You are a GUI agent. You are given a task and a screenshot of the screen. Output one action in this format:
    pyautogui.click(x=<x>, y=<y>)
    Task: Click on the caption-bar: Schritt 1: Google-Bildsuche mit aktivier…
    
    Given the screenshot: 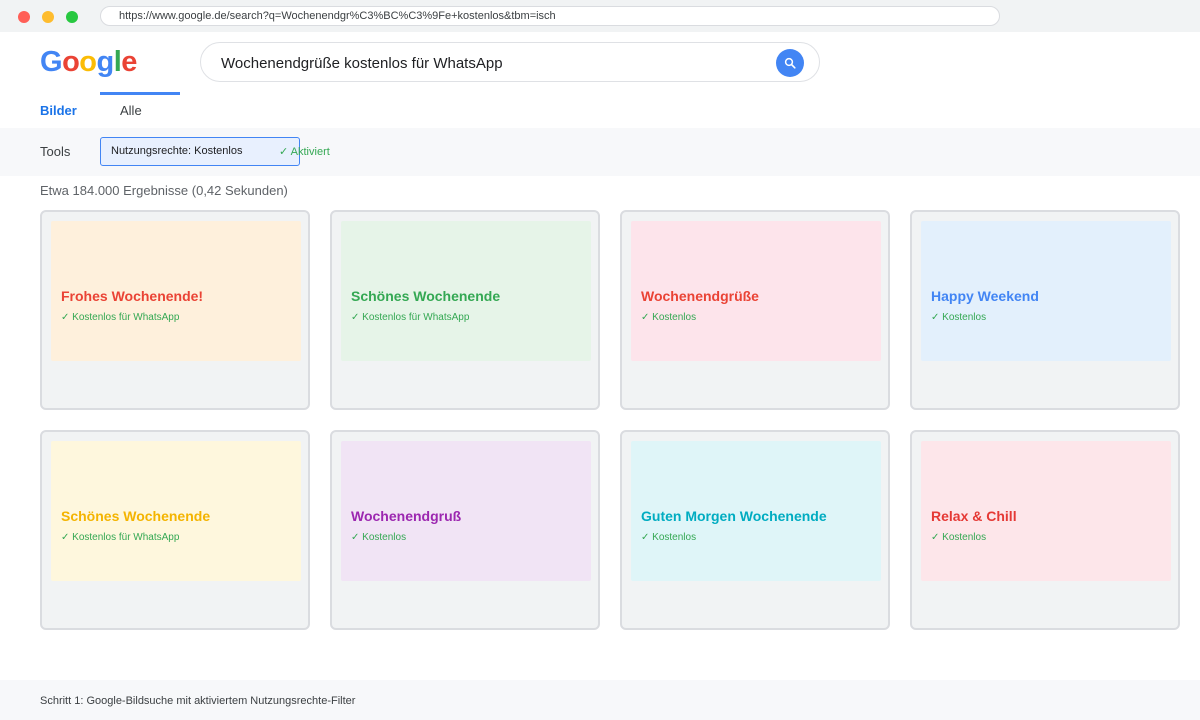 What is the action you would take?
    pyautogui.click(x=600, y=700)
    